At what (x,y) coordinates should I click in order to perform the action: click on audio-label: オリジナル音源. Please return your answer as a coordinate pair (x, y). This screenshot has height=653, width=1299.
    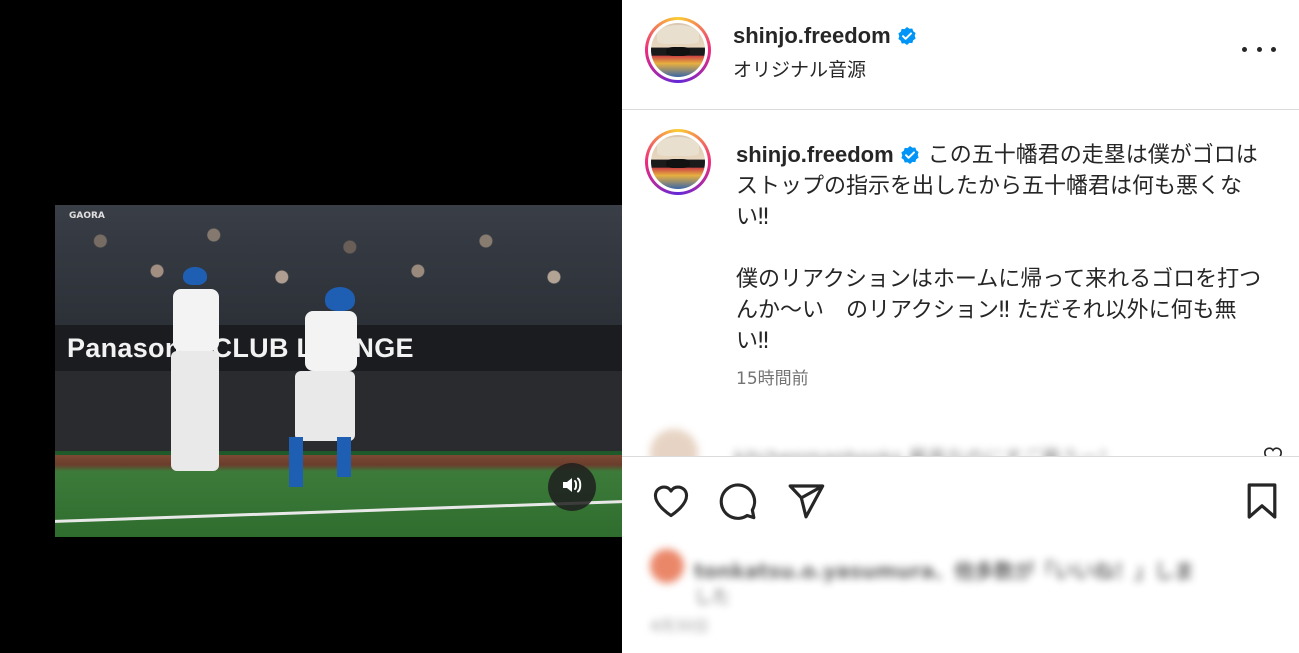
    Looking at the image, I should click on (799, 68).